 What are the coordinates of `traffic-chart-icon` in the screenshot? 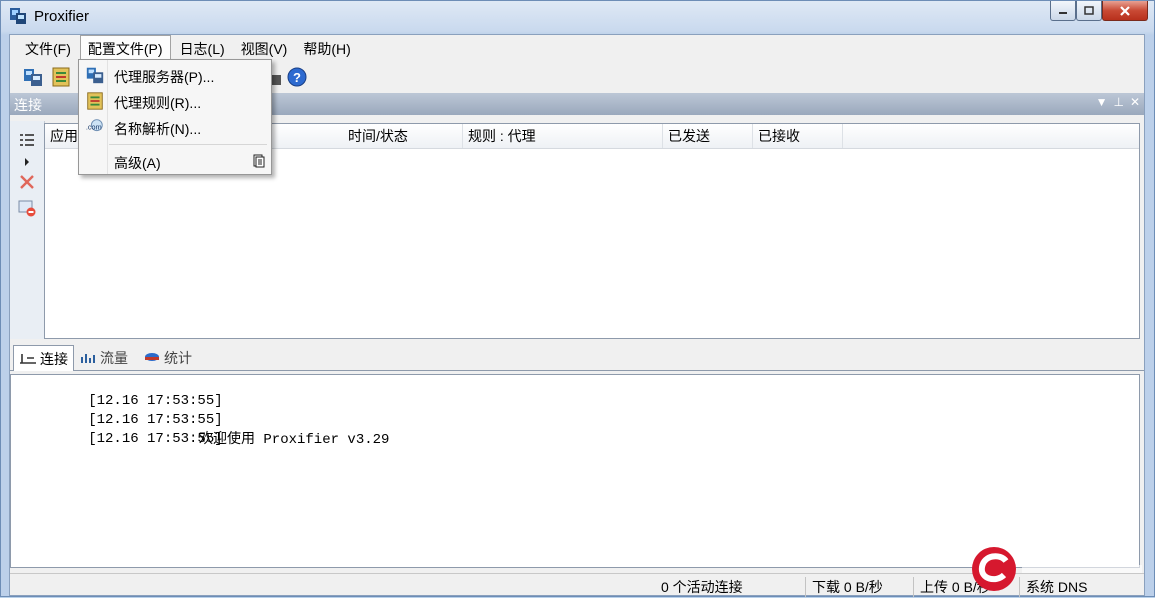 It's located at (88, 358).